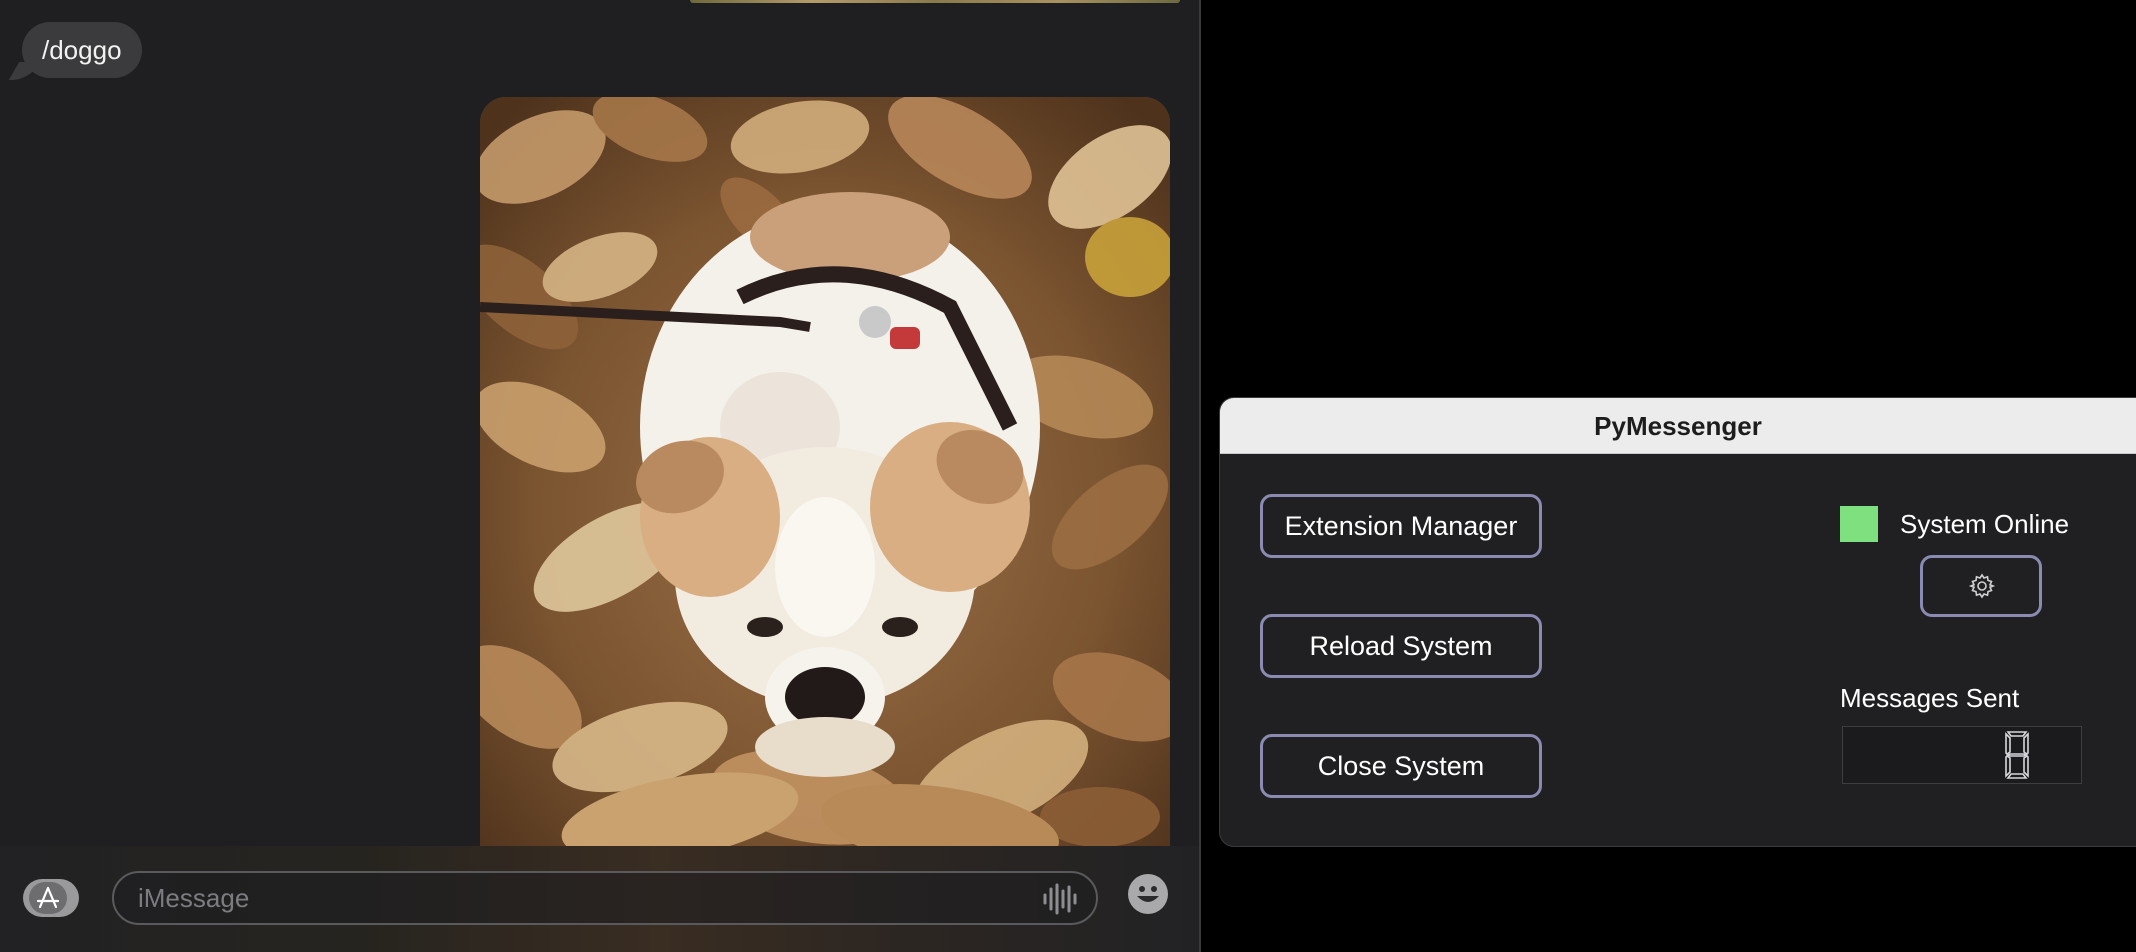 The width and height of the screenshot is (2136, 952). I want to click on title-bar: PyMessenger, so click(1678, 426).